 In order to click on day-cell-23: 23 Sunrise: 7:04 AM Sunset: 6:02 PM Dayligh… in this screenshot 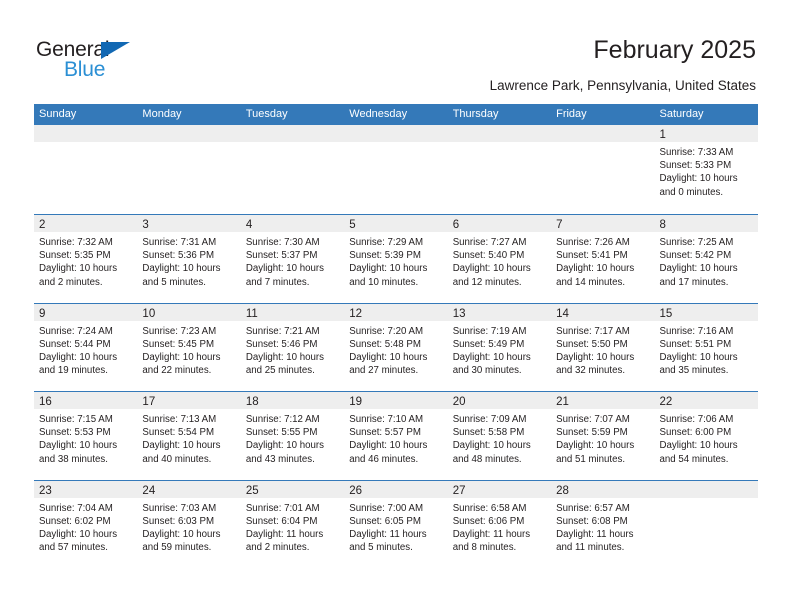, I will do `click(86, 524)`.